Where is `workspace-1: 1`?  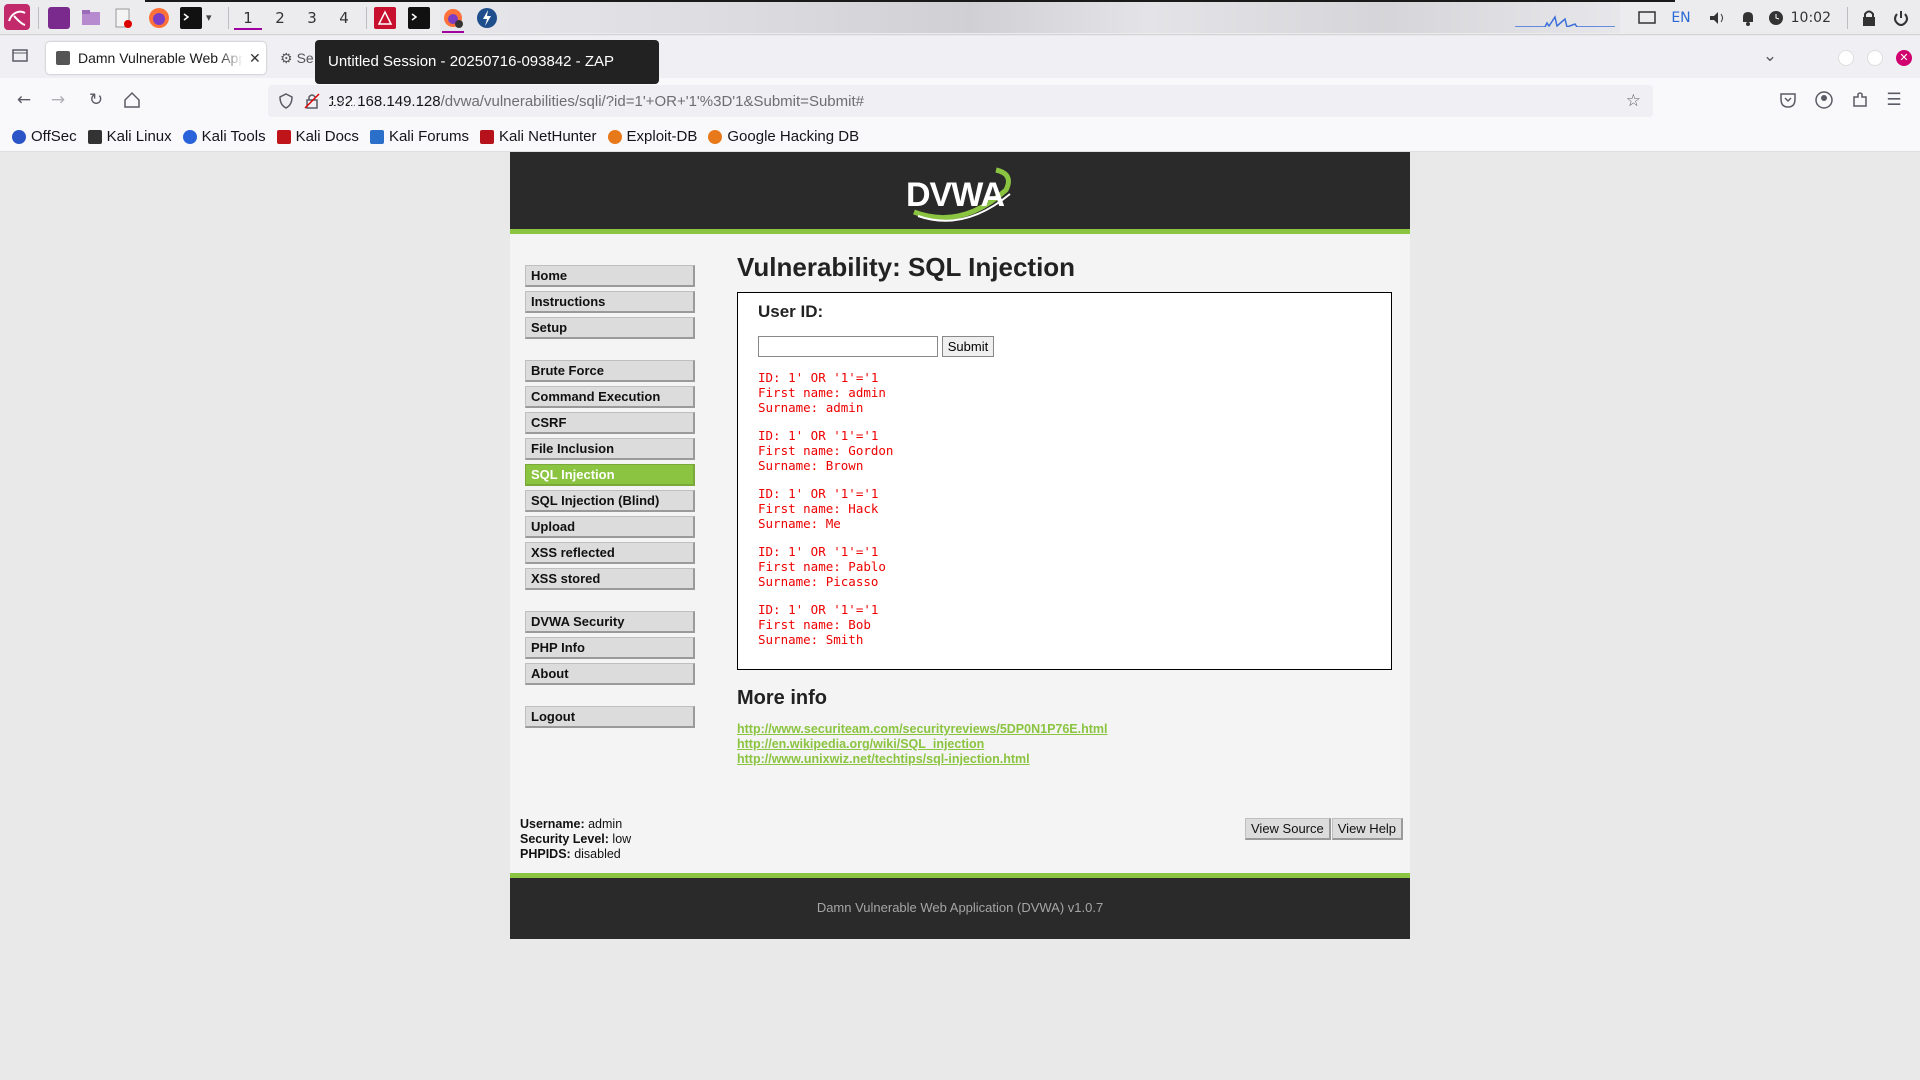 workspace-1: 1 is located at coordinates (248, 18).